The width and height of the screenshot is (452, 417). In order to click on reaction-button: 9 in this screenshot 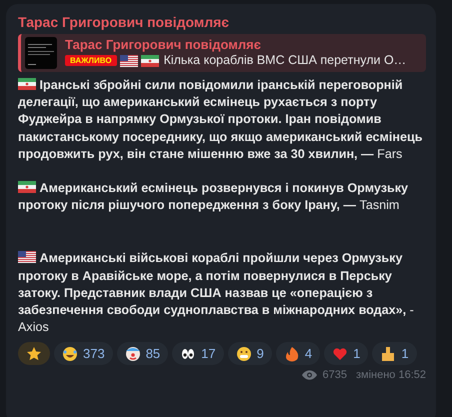, I will do `click(250, 354)`.